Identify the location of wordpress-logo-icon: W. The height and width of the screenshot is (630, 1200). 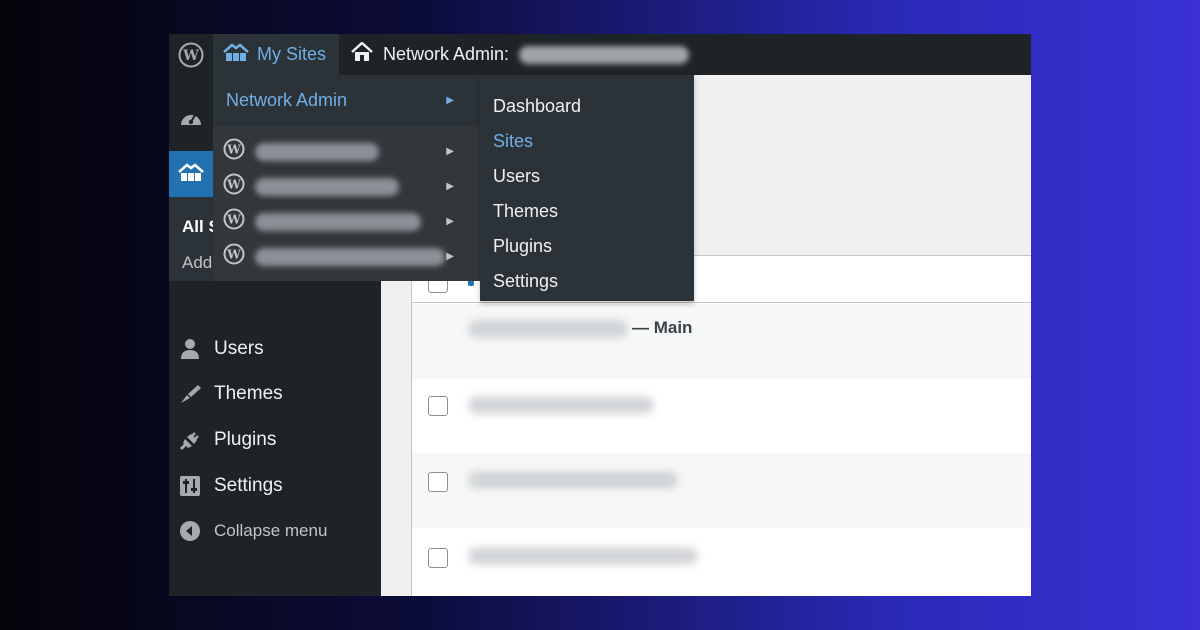
(191, 54).